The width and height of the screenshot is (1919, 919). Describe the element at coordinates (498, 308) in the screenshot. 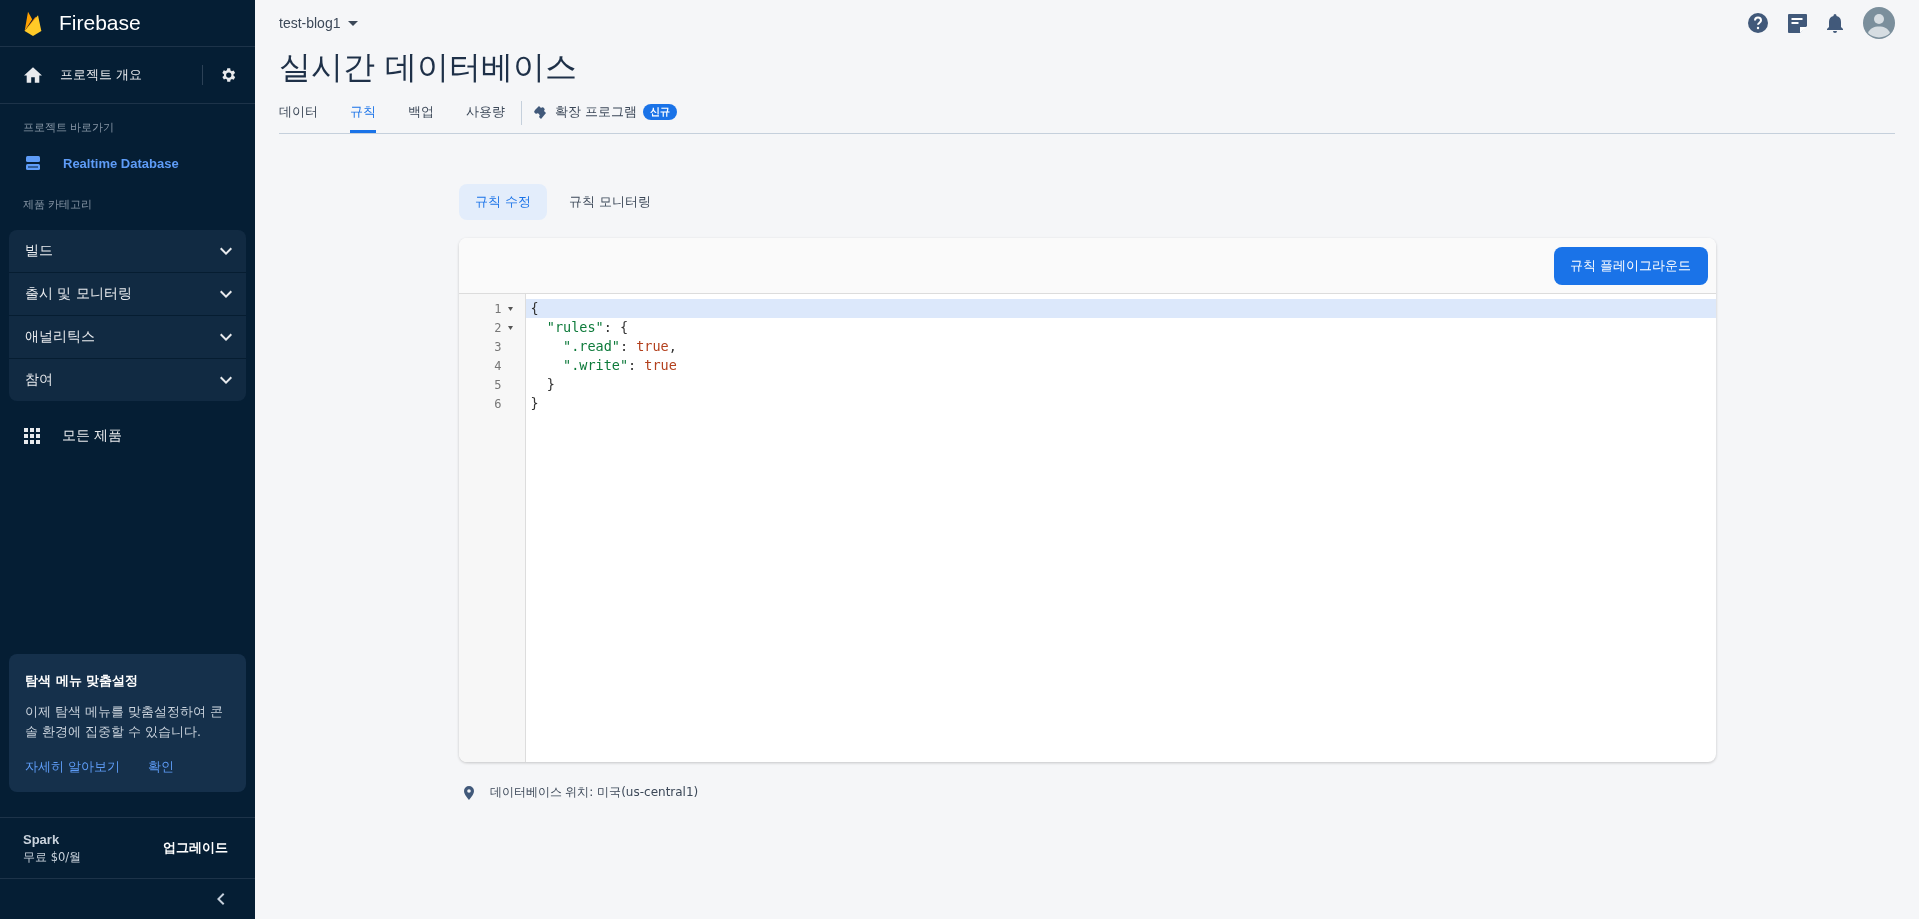

I see `line-number: 1` at that location.